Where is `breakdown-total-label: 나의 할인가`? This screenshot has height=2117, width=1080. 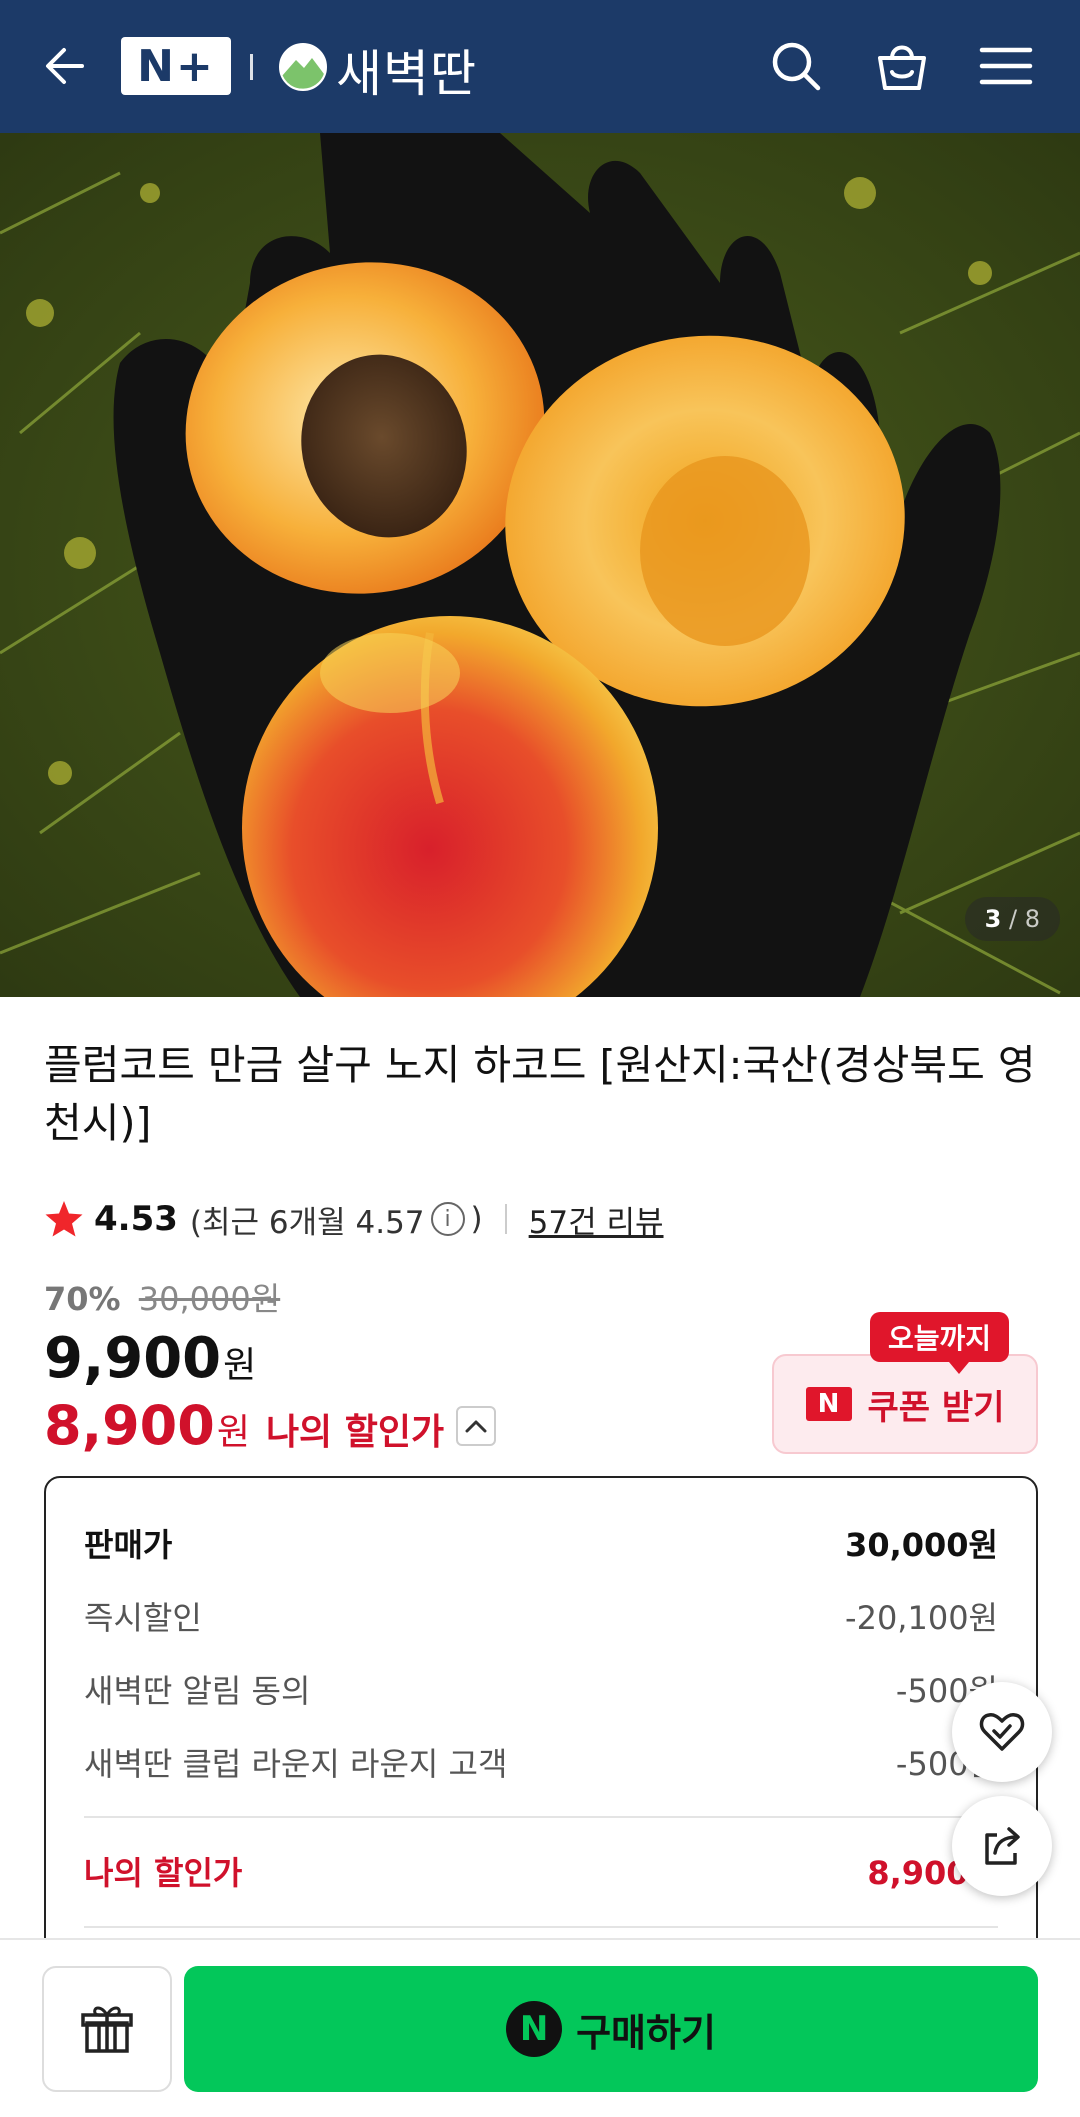 breakdown-total-label: 나의 할인가 is located at coordinates (163, 1873).